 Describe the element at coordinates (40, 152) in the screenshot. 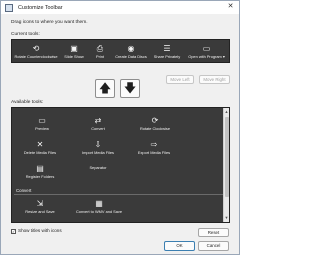

I see `tool-label: Delete Media Files` at that location.